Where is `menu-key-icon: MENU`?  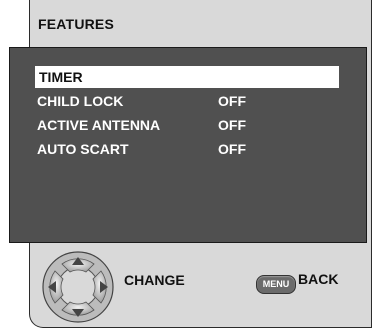 menu-key-icon: MENU is located at coordinates (276, 284).